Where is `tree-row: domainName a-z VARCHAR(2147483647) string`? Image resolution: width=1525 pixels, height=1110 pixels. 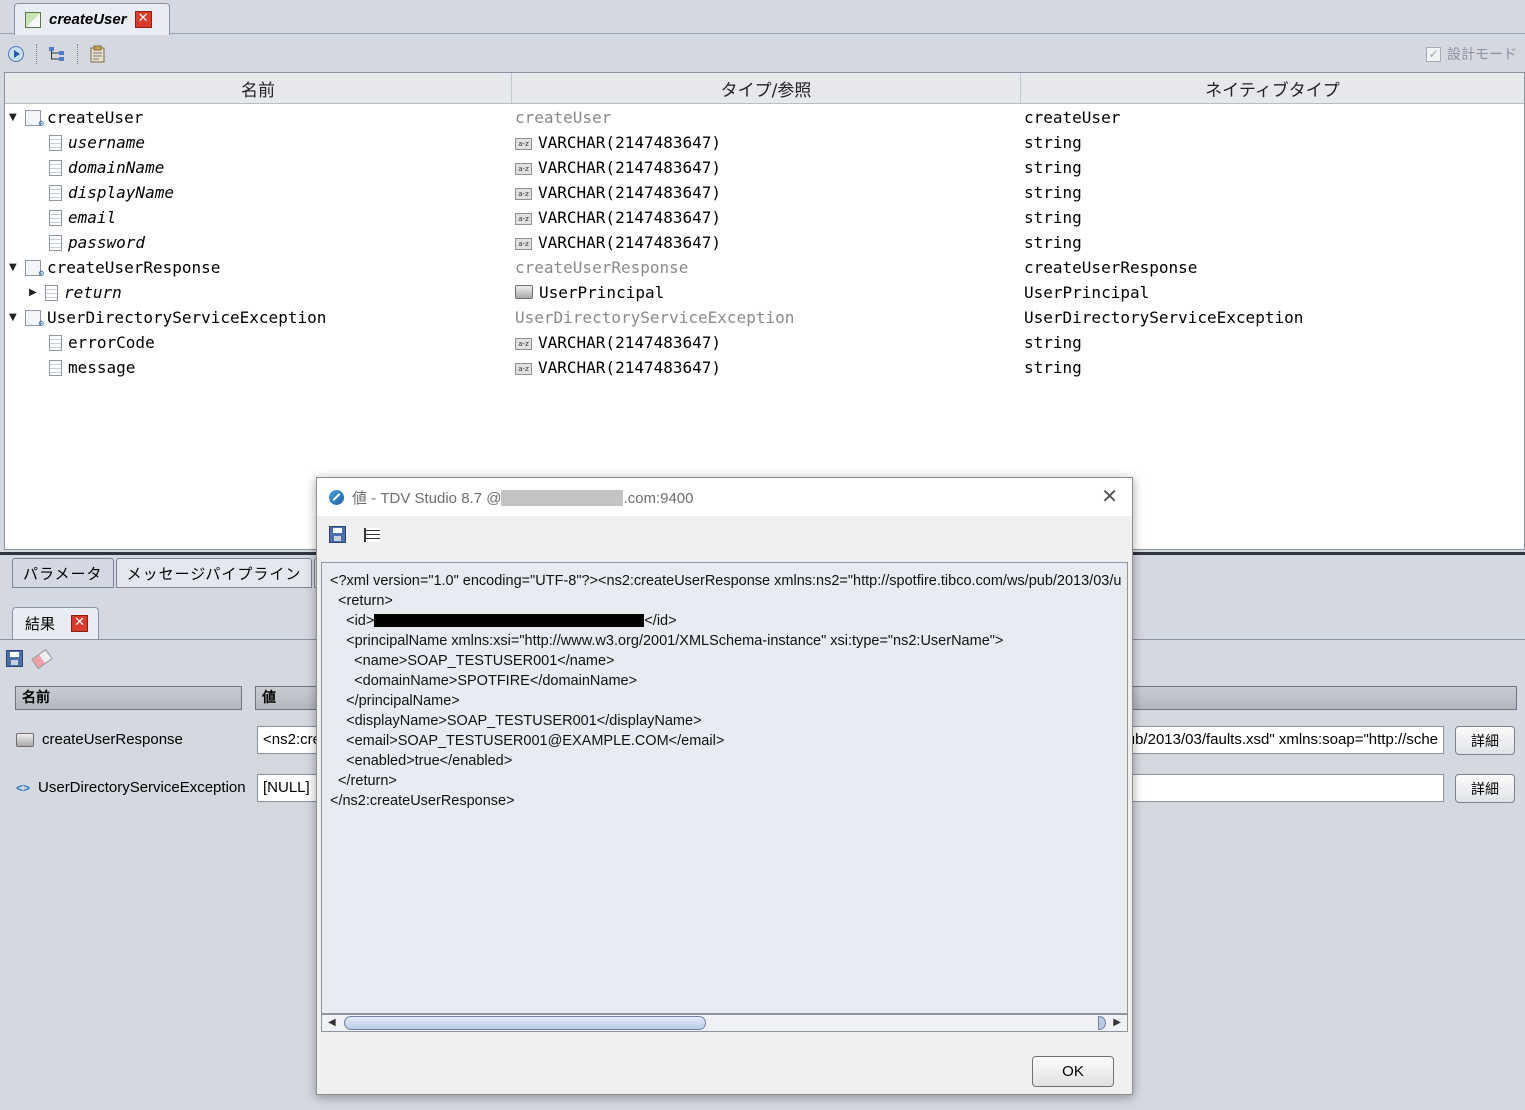
tree-row: domainName a-z VARCHAR(2147483647) string is located at coordinates (764, 168).